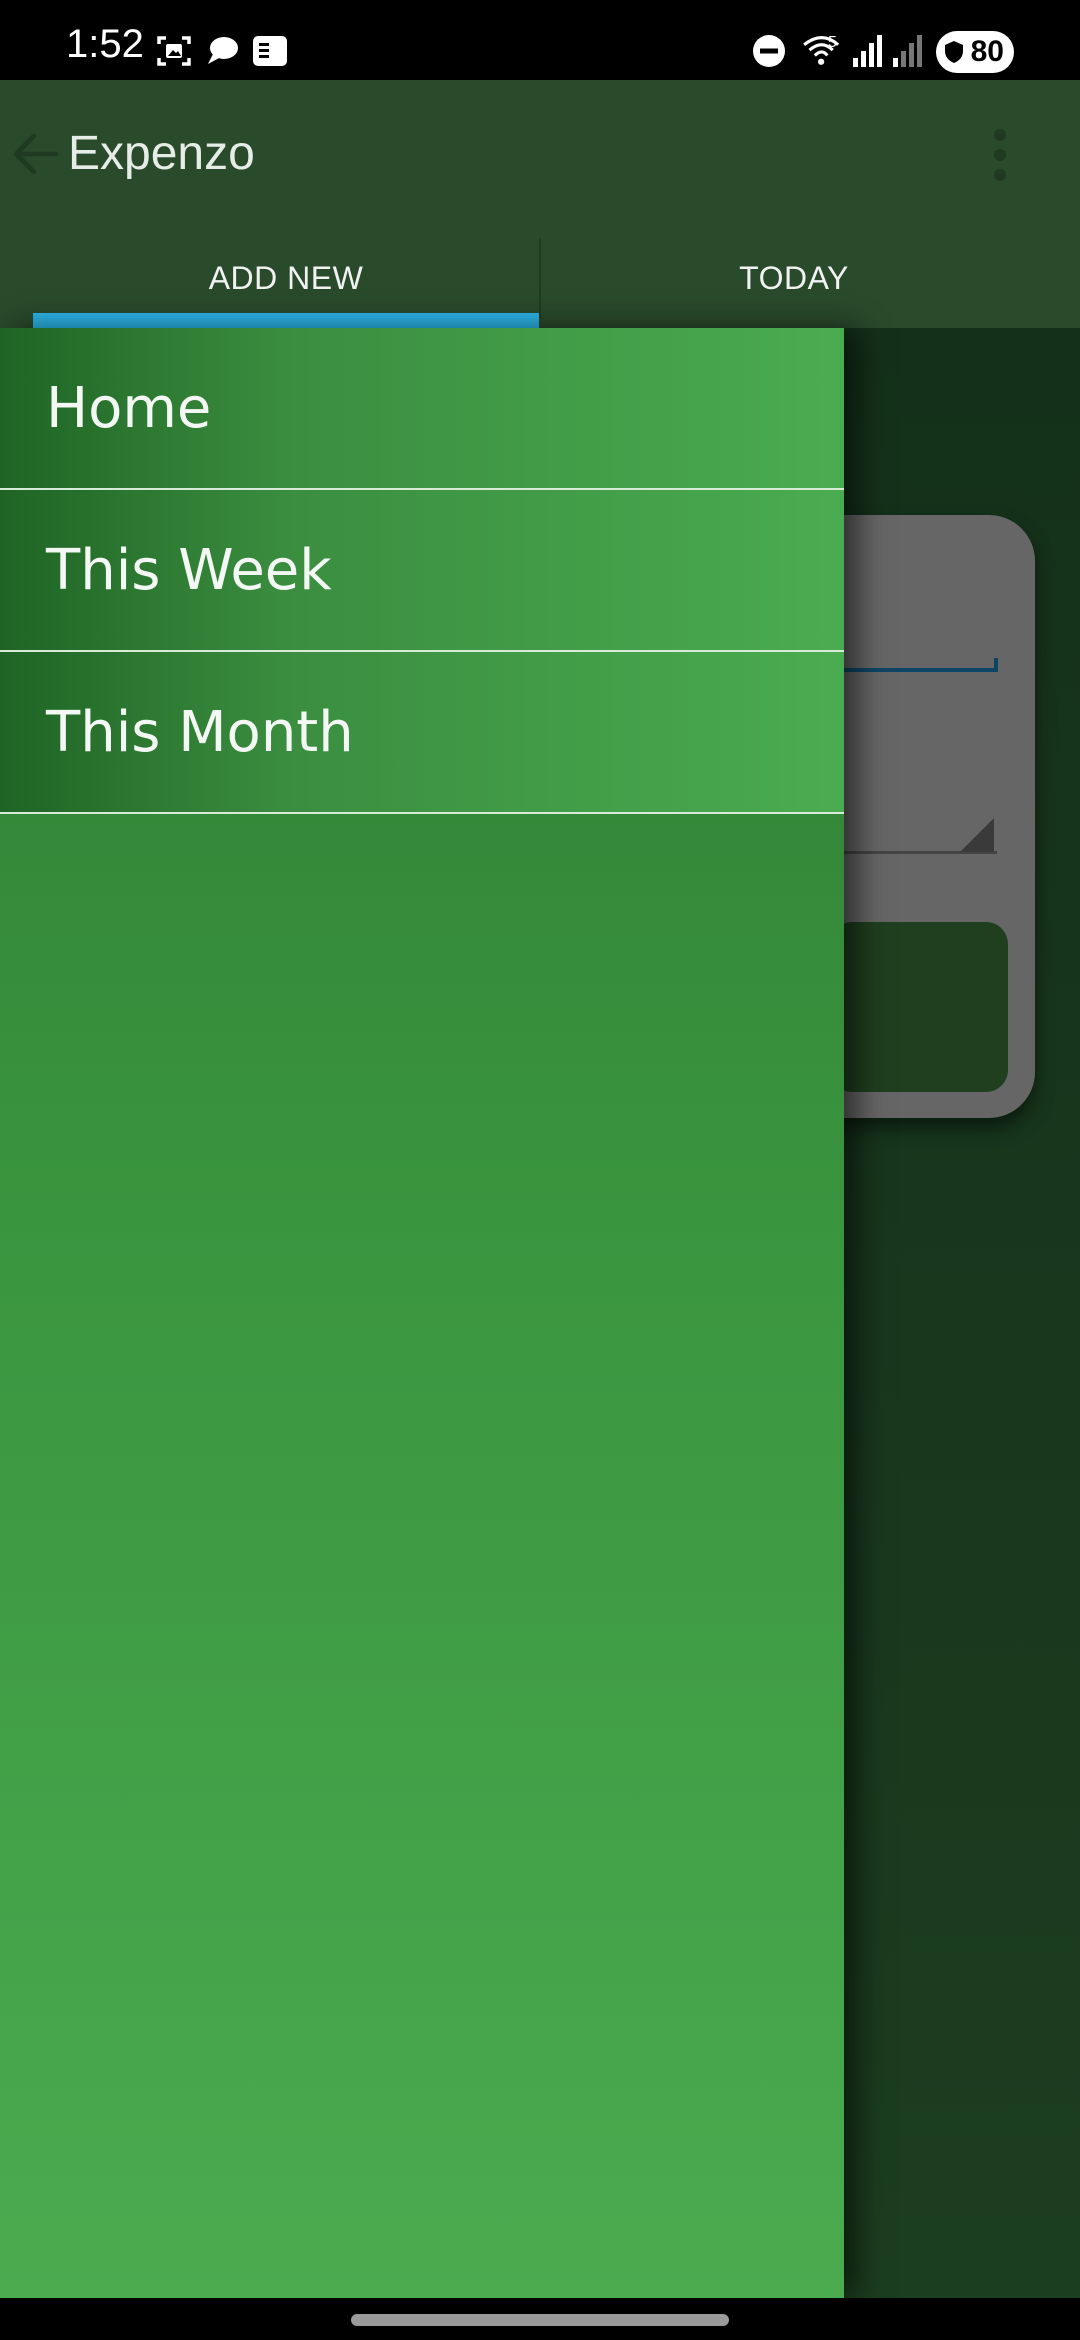 The width and height of the screenshot is (1080, 2340). Describe the element at coordinates (769, 51) in the screenshot. I see `do-not-disturb-icon` at that location.